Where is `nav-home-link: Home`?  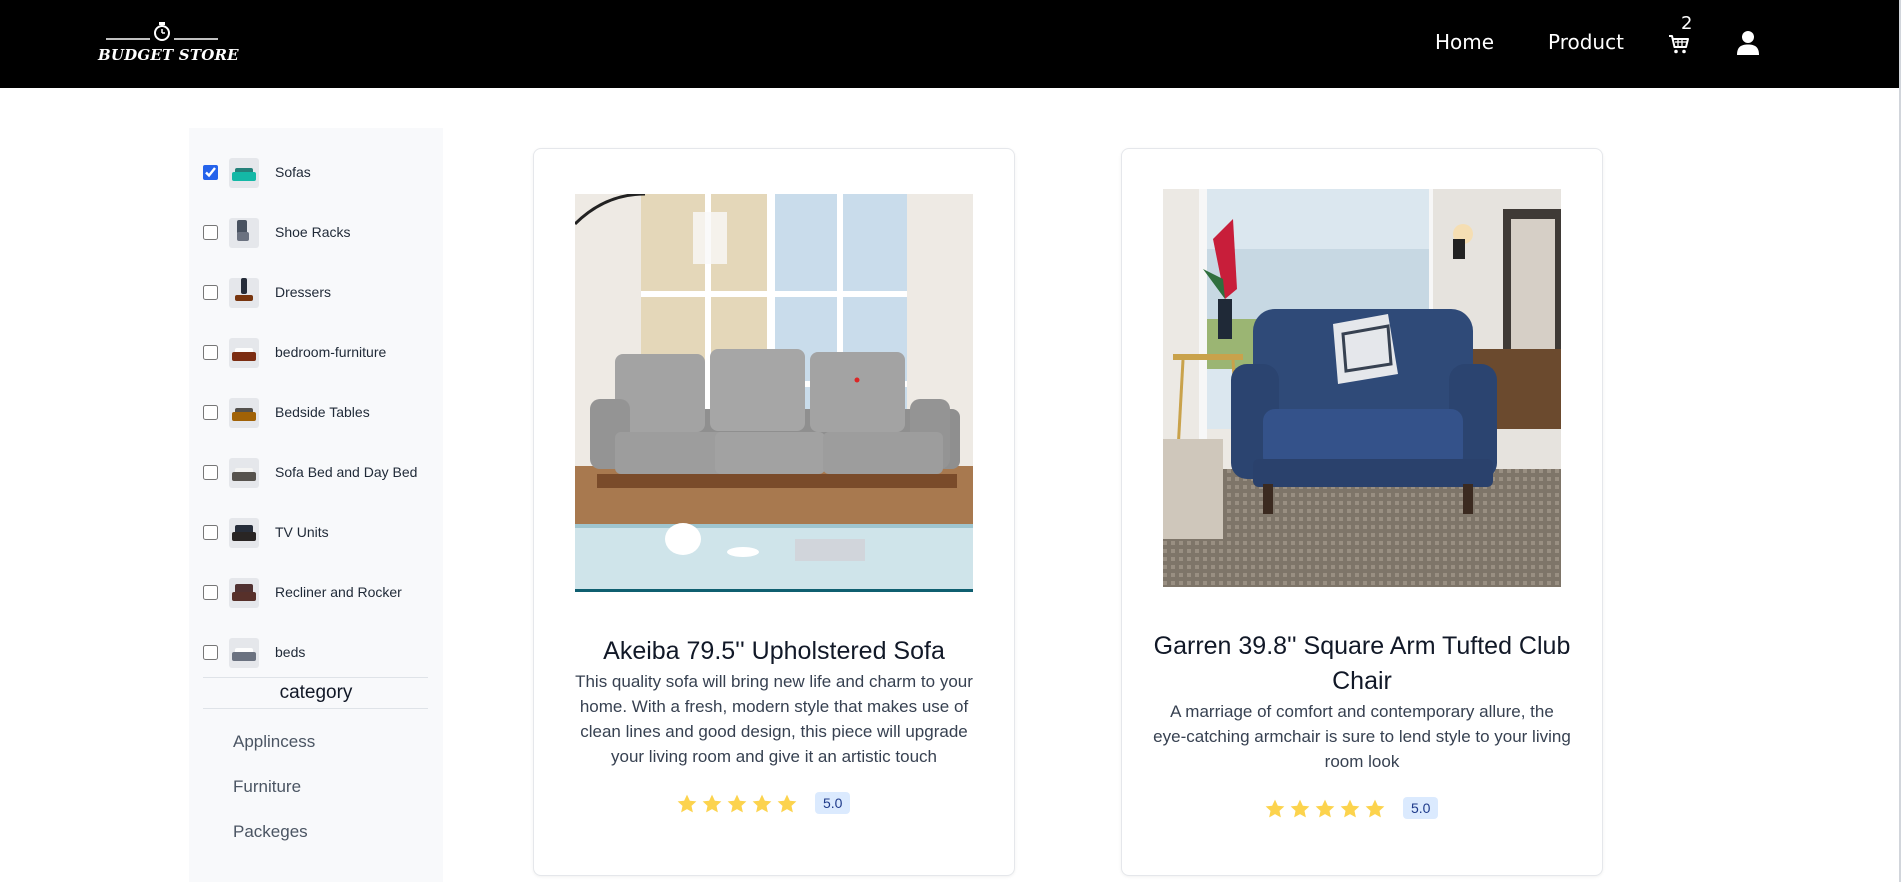
nav-home-link: Home is located at coordinates (1464, 42).